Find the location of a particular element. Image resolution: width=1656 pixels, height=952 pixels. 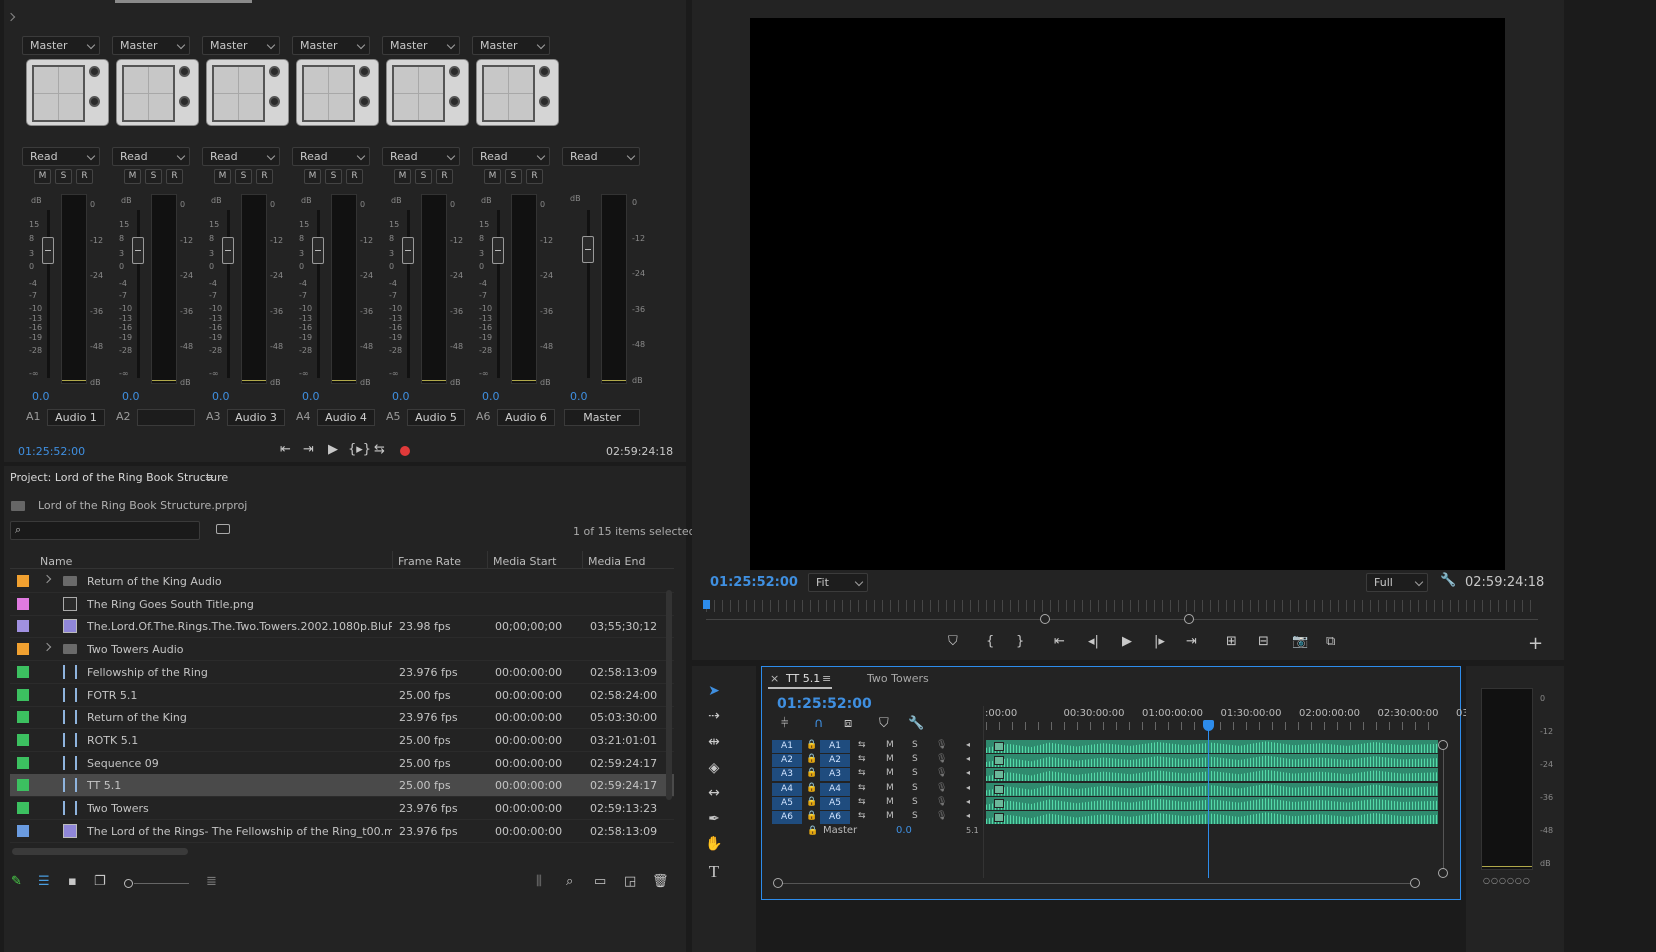

source-patch: A6 is located at coordinates (787, 817).